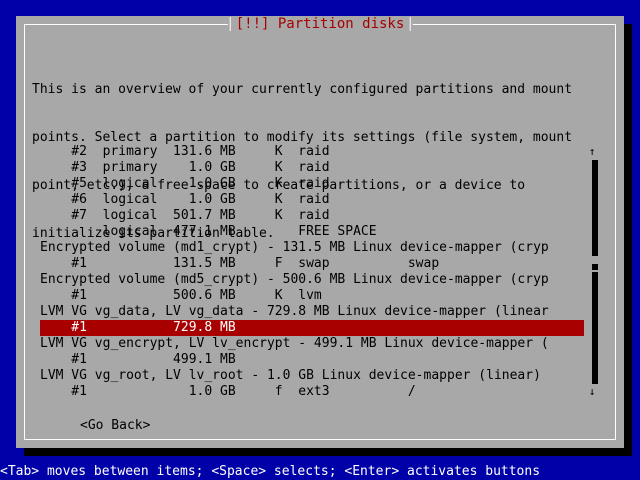  Describe the element at coordinates (312, 360) in the screenshot. I see `partition-row: #1 499.1 MB` at that location.